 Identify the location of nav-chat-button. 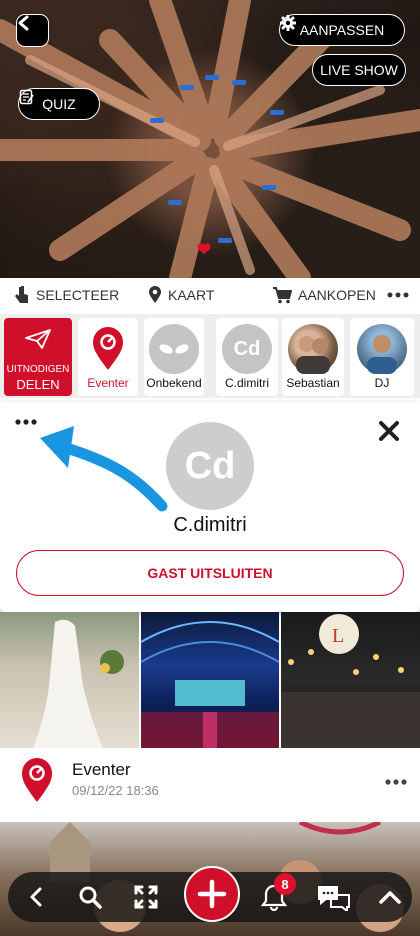
(334, 897).